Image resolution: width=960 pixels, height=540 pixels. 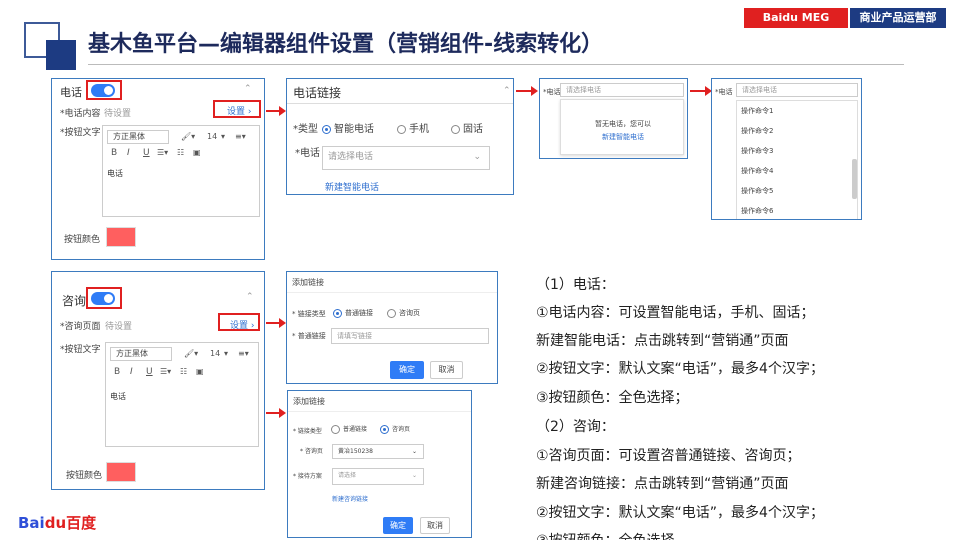 I want to click on desc-line: （1）电话：, so click(x=575, y=285).